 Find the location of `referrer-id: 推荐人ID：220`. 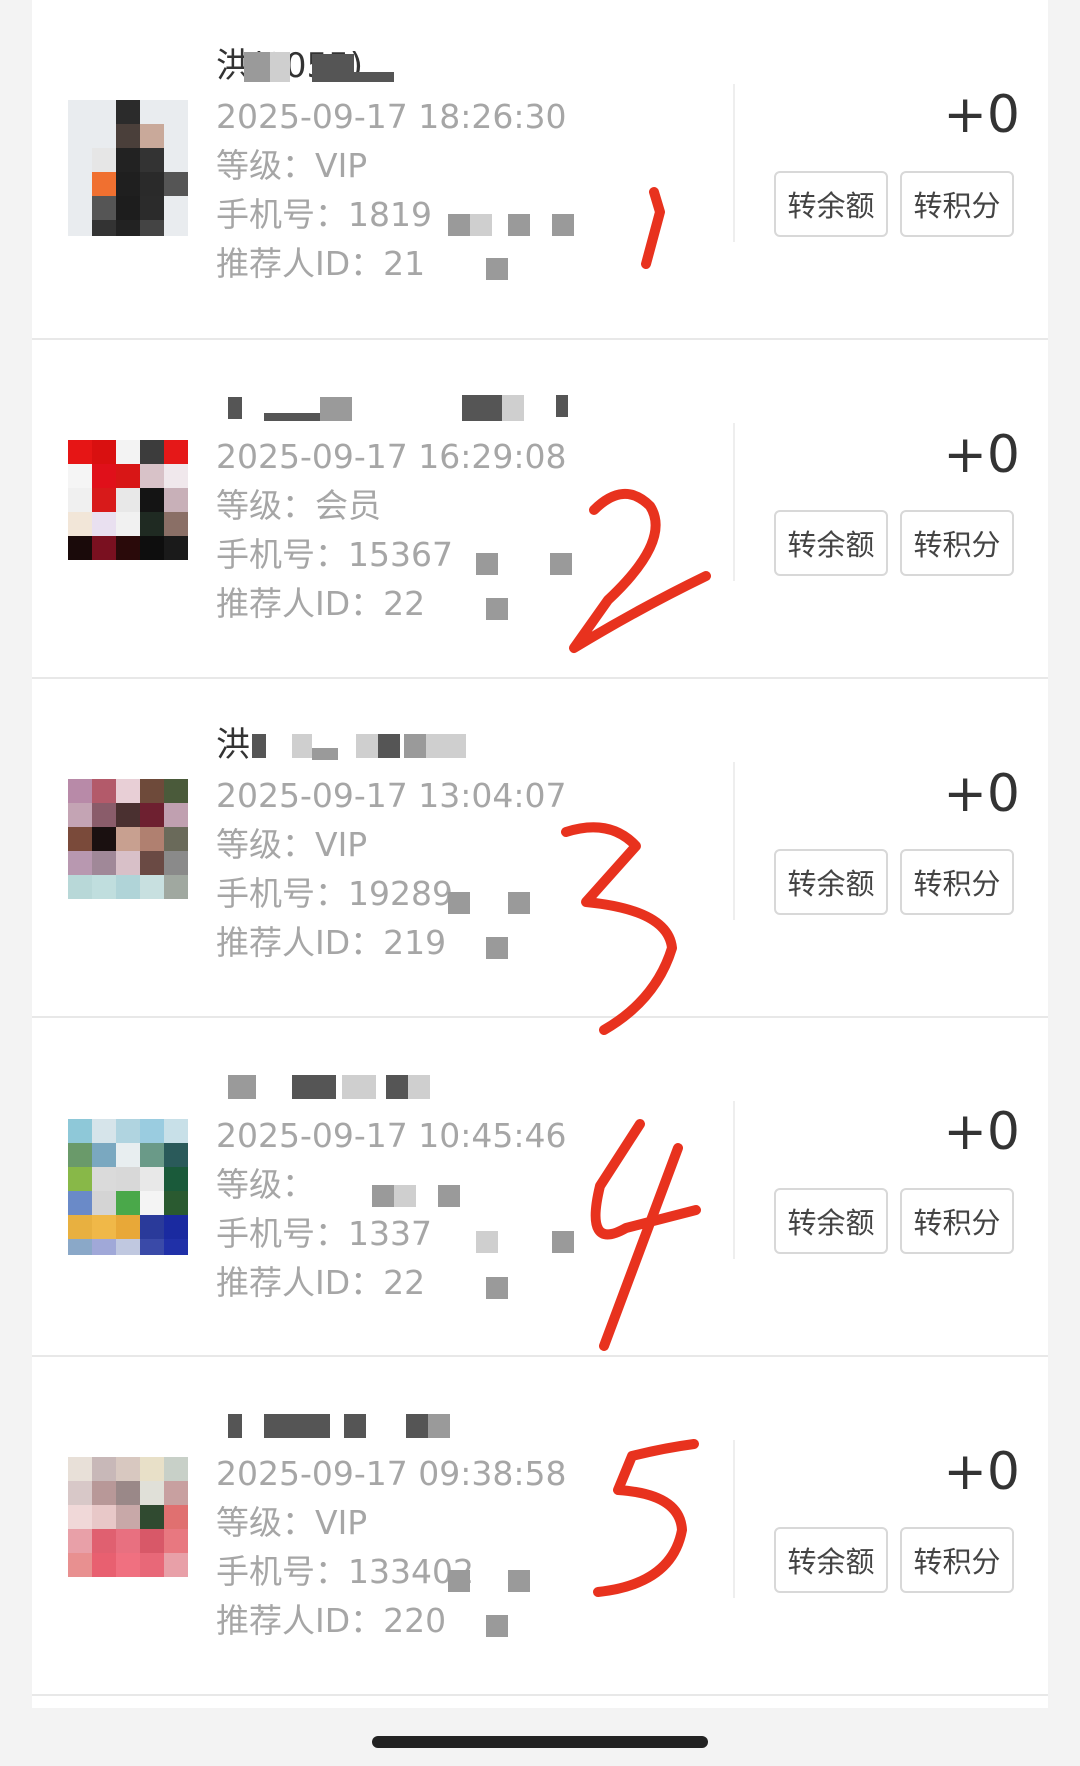

referrer-id: 推荐人ID：220 is located at coordinates (331, 1620).